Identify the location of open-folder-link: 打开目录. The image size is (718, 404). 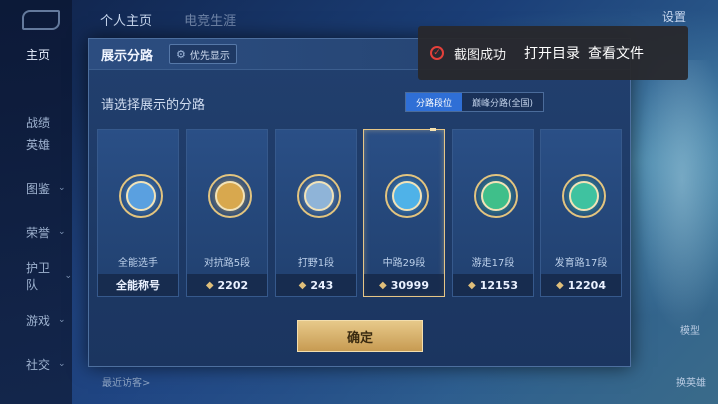
(552, 53).